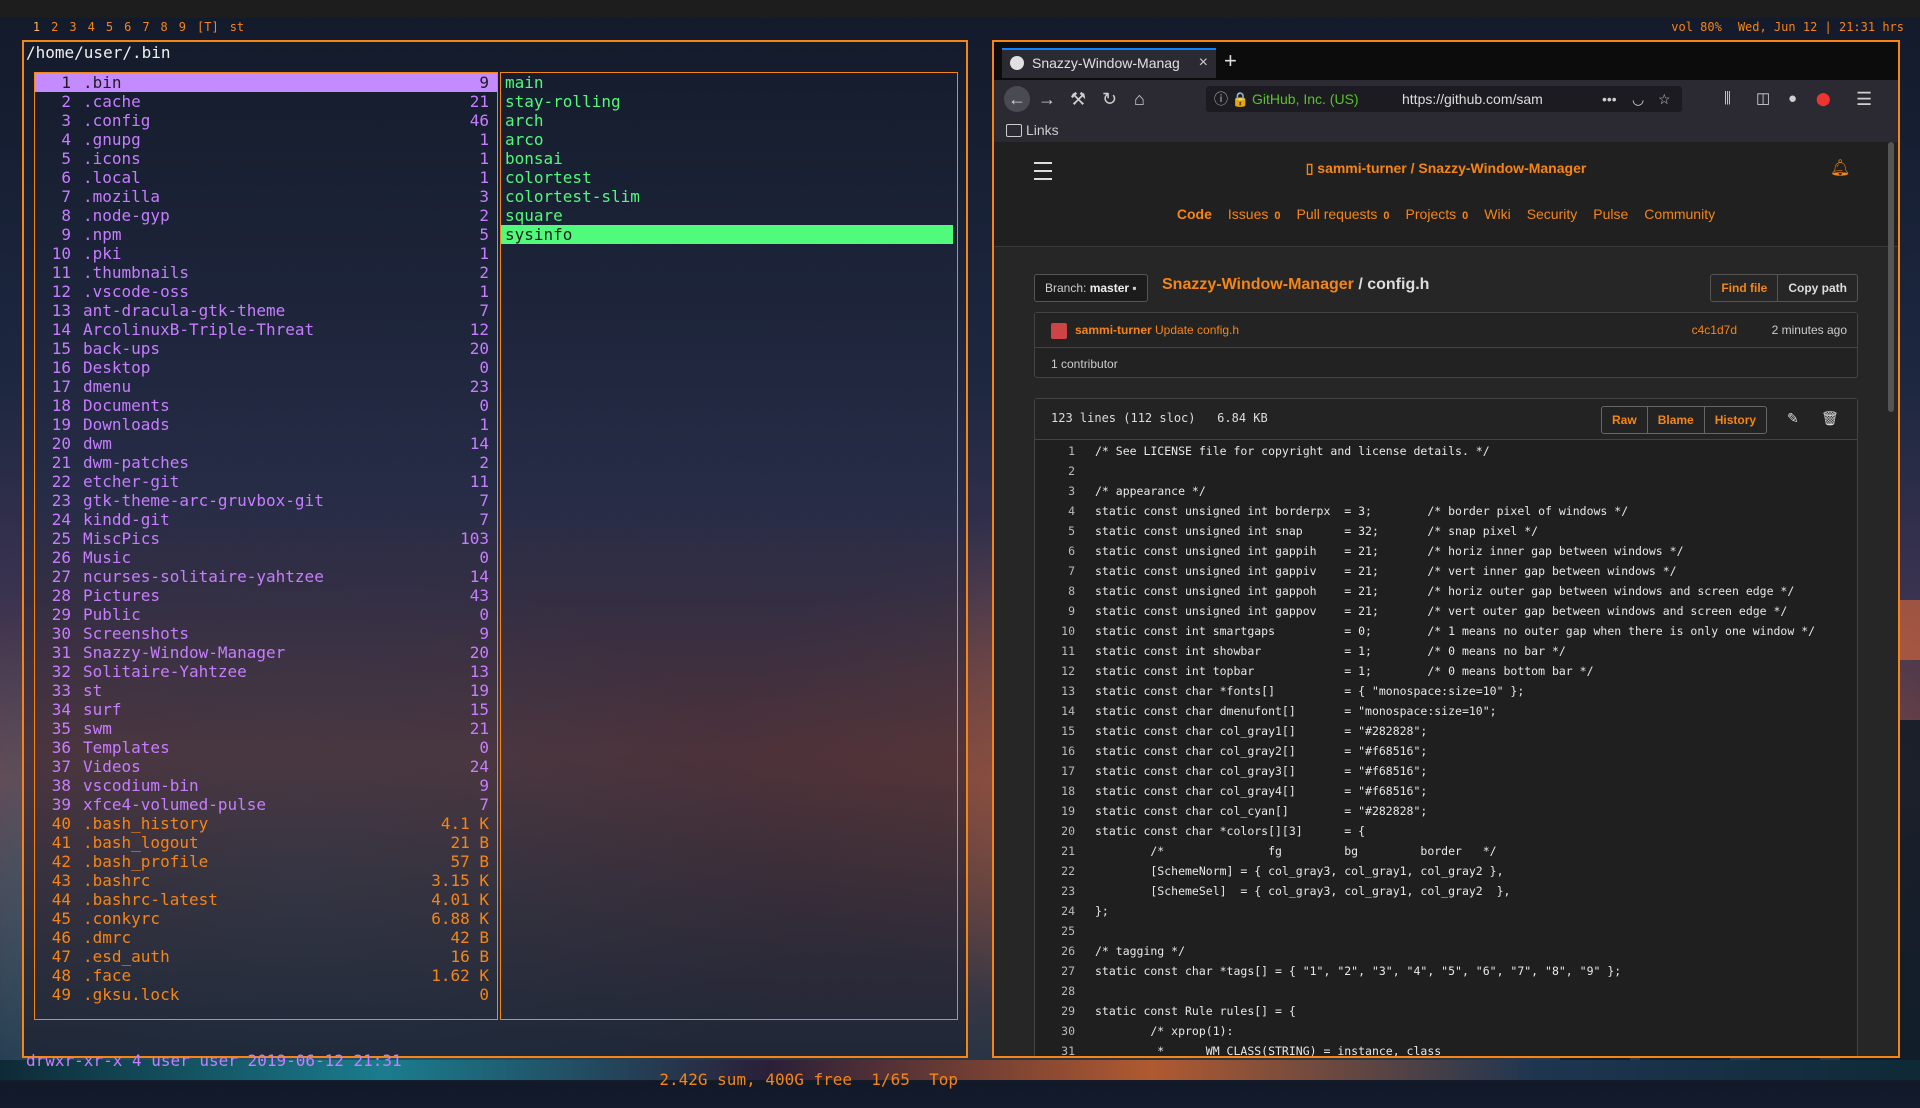 The width and height of the screenshot is (1920, 1108). Describe the element at coordinates (266, 500) in the screenshot. I see `directory-entry: 23 gtk-theme-arc-gruvbox-git 7` at that location.